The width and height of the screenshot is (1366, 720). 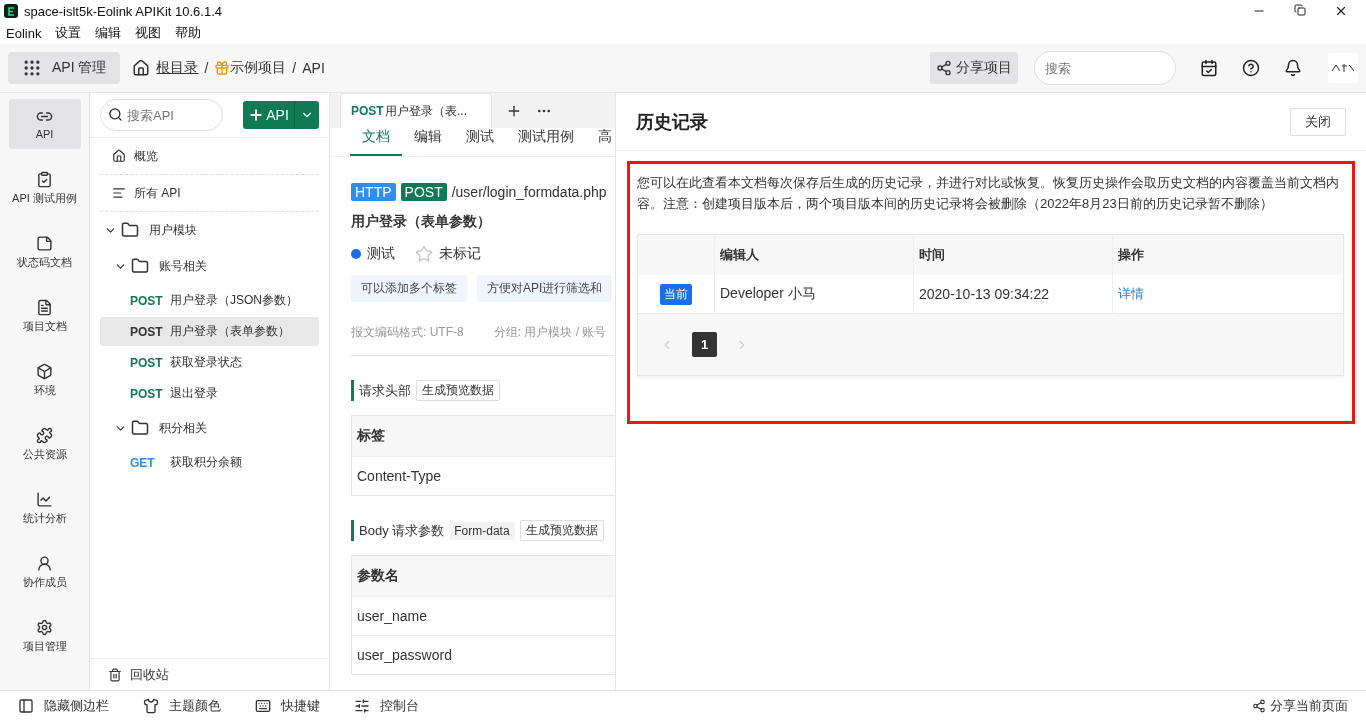 What do you see at coordinates (209, 362) in the screenshot?
I see `api-item: POST 获取登录状态` at bounding box center [209, 362].